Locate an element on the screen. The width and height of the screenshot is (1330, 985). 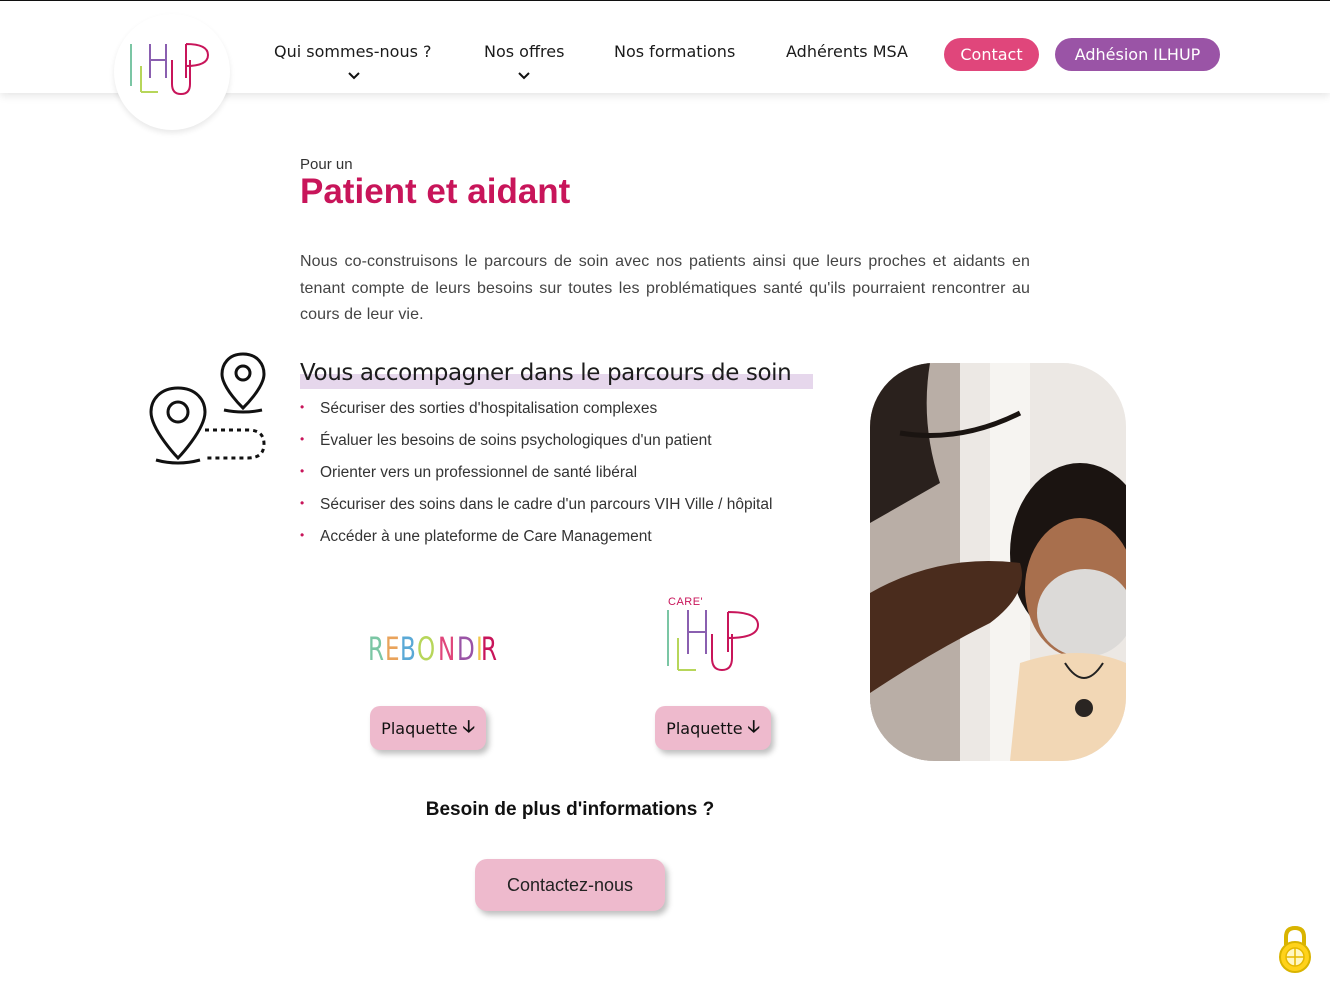
photo-illustration is located at coordinates (998, 562).